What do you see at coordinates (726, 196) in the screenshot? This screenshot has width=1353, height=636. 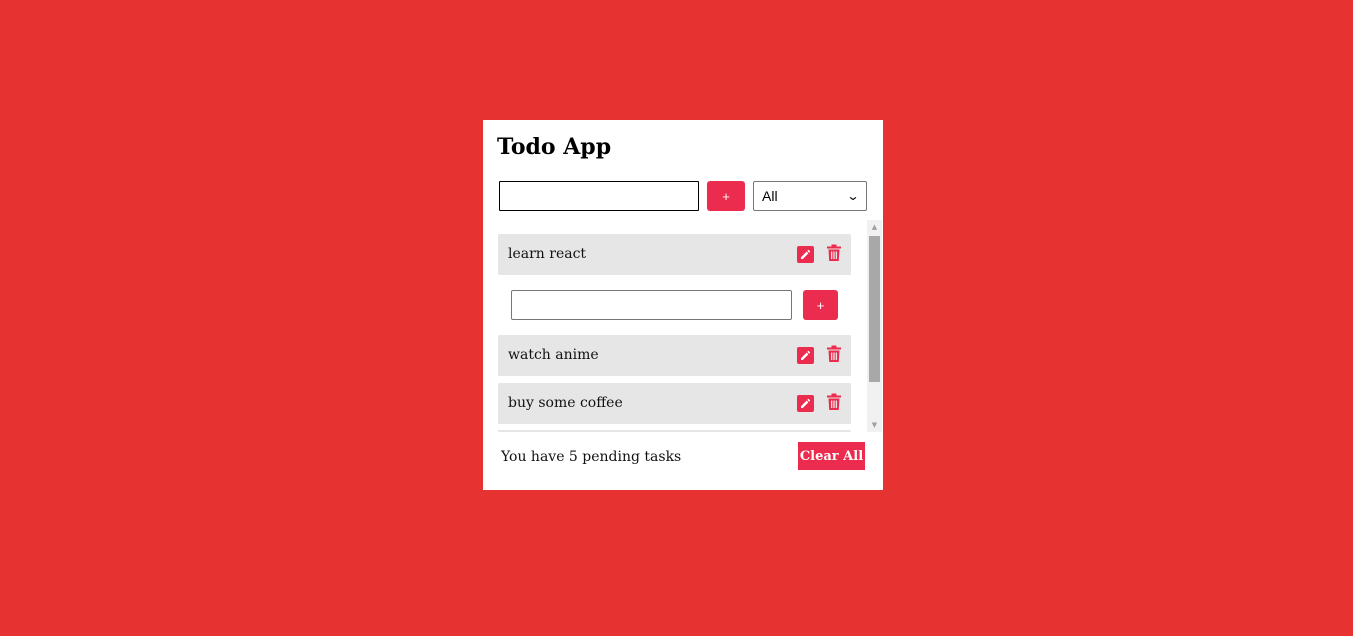 I see `add-todo-button: +` at bounding box center [726, 196].